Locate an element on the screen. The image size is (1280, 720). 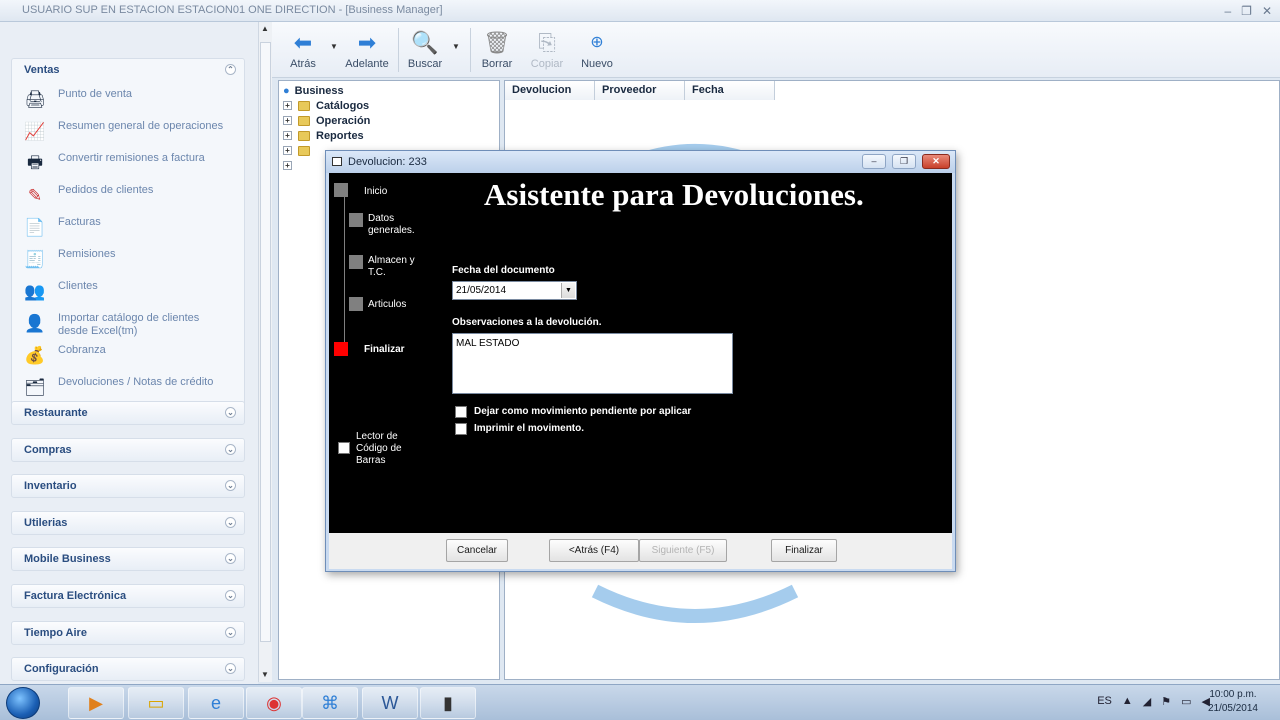
menu-item-clientes: 👥 Clientes is located at coordinates (127, 293).